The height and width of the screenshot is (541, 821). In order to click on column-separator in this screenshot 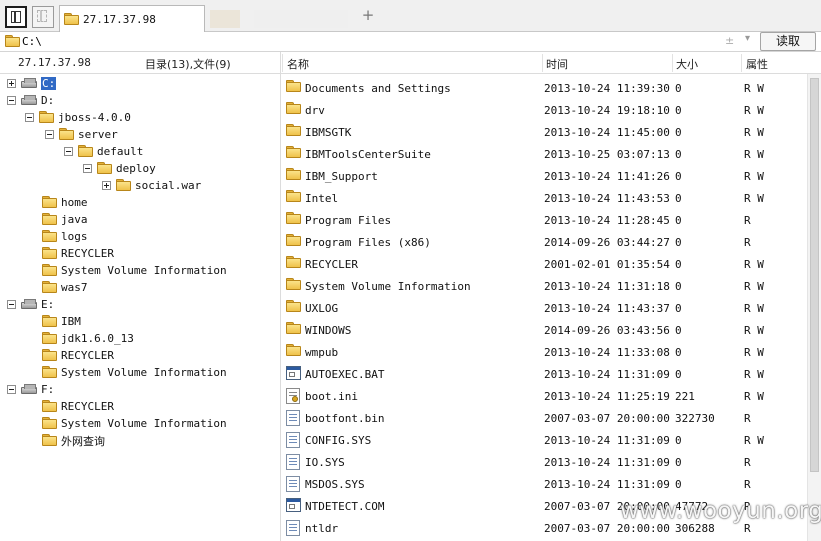, I will do `click(542, 63)`.